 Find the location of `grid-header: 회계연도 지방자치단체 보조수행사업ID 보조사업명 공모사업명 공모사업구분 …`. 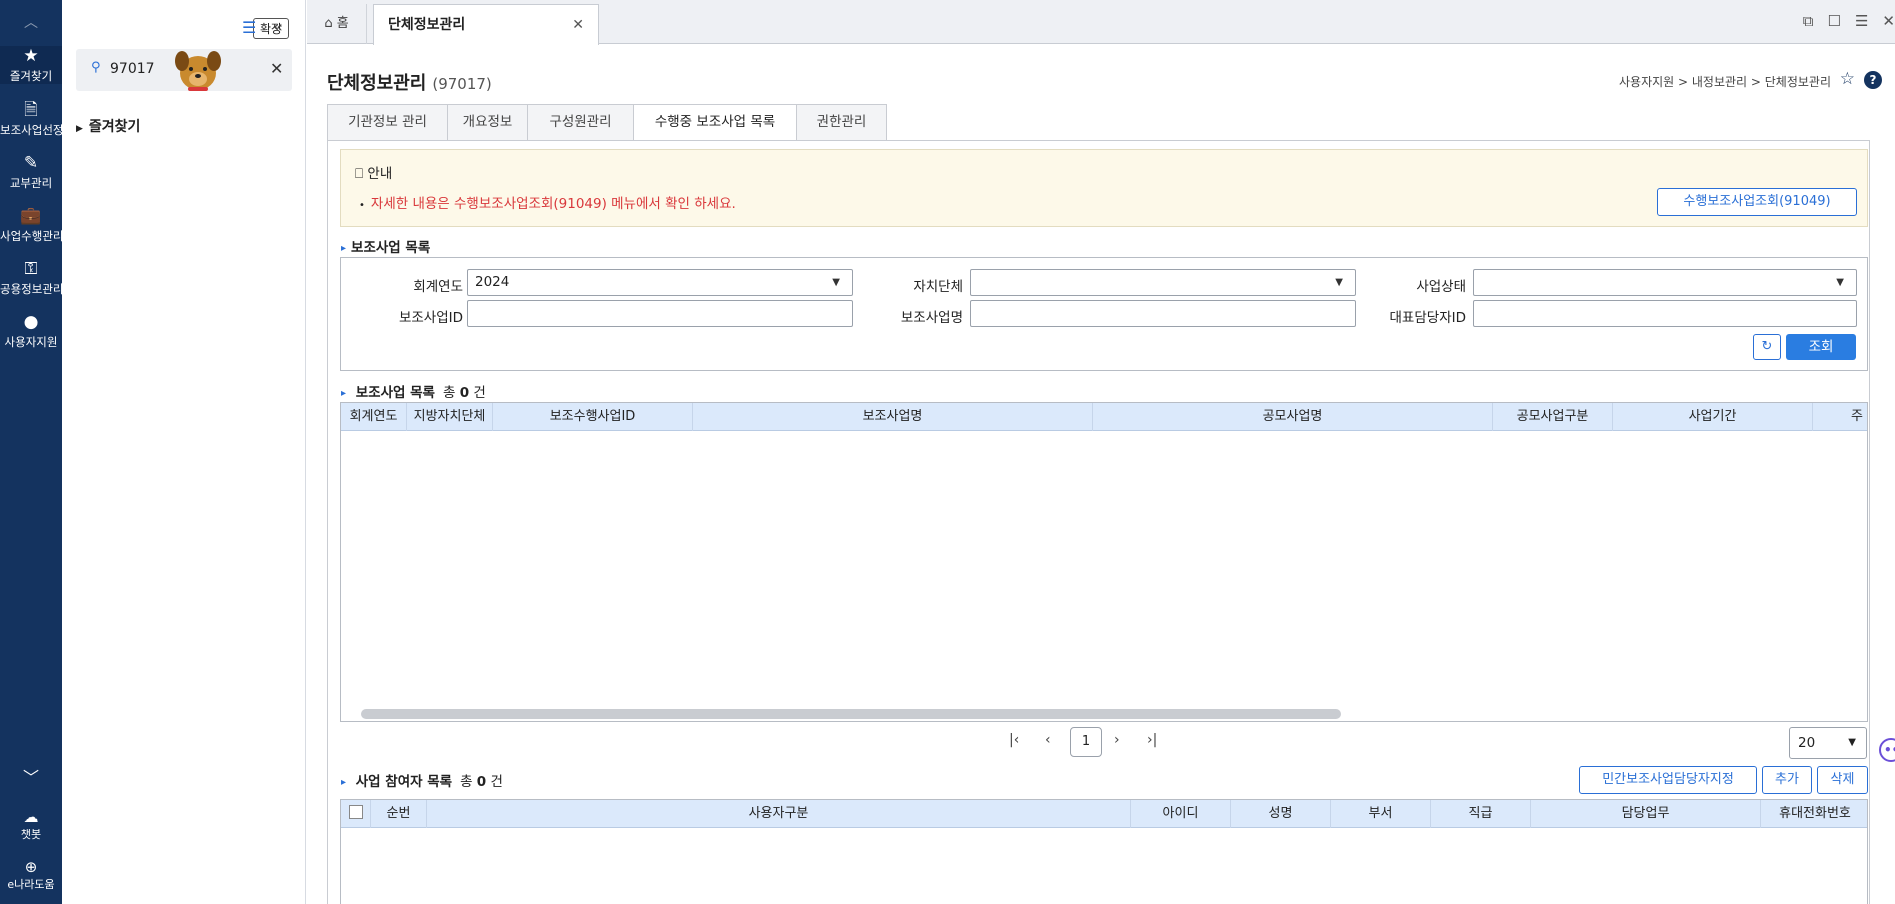

grid-header: 회계연도 지방자치단체 보조수행사업ID 보조사업명 공모사업명 공모사업구분 … is located at coordinates (1104, 417).